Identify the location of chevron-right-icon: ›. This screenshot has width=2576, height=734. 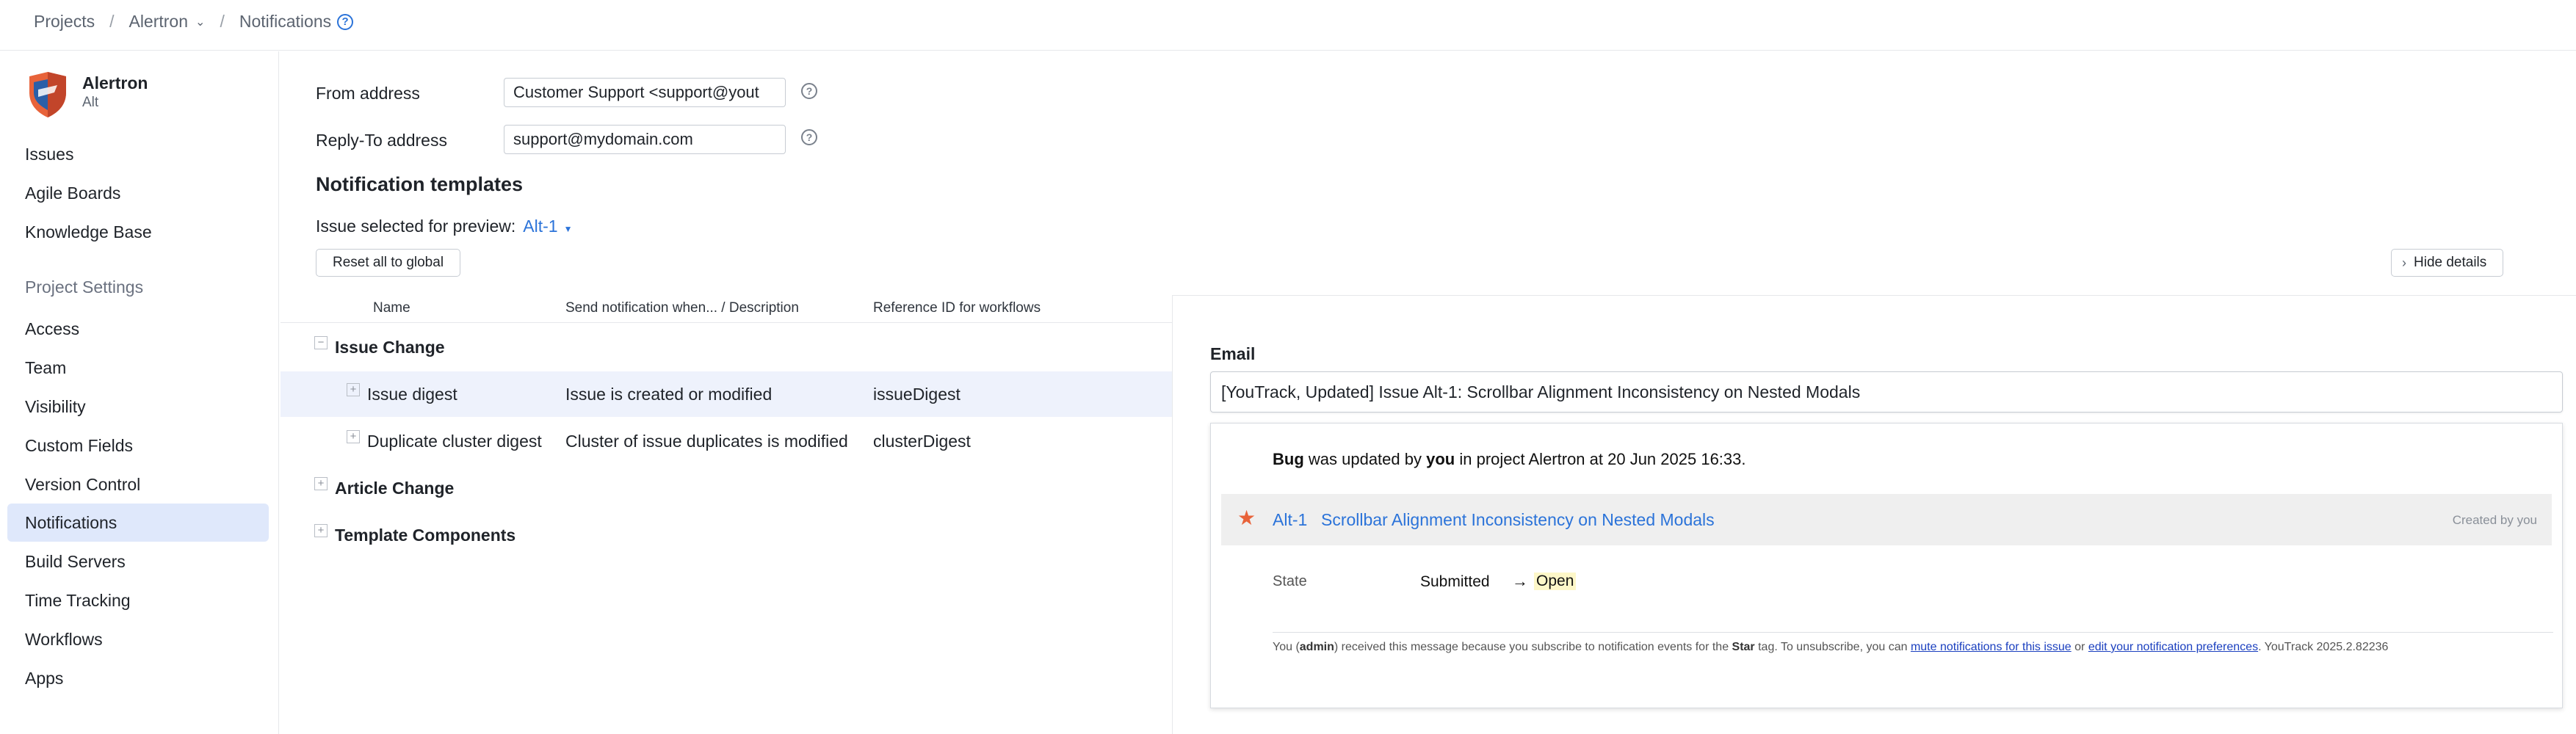
(2404, 263).